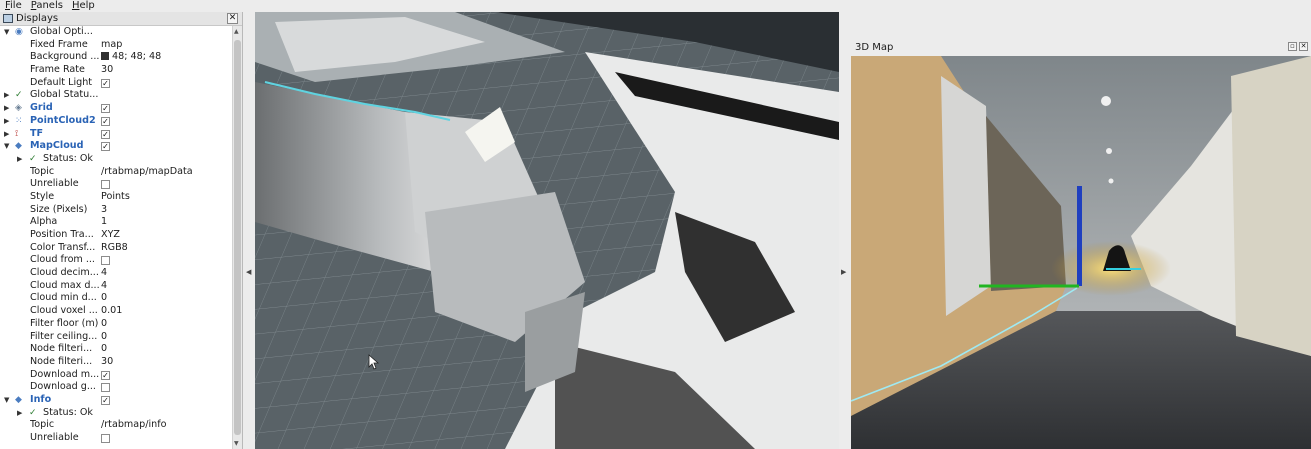 This screenshot has height=449, width=1311. Describe the element at coordinates (116, 210) in the screenshot. I see `property-size-pixels: Size (Pixels) 3` at that location.